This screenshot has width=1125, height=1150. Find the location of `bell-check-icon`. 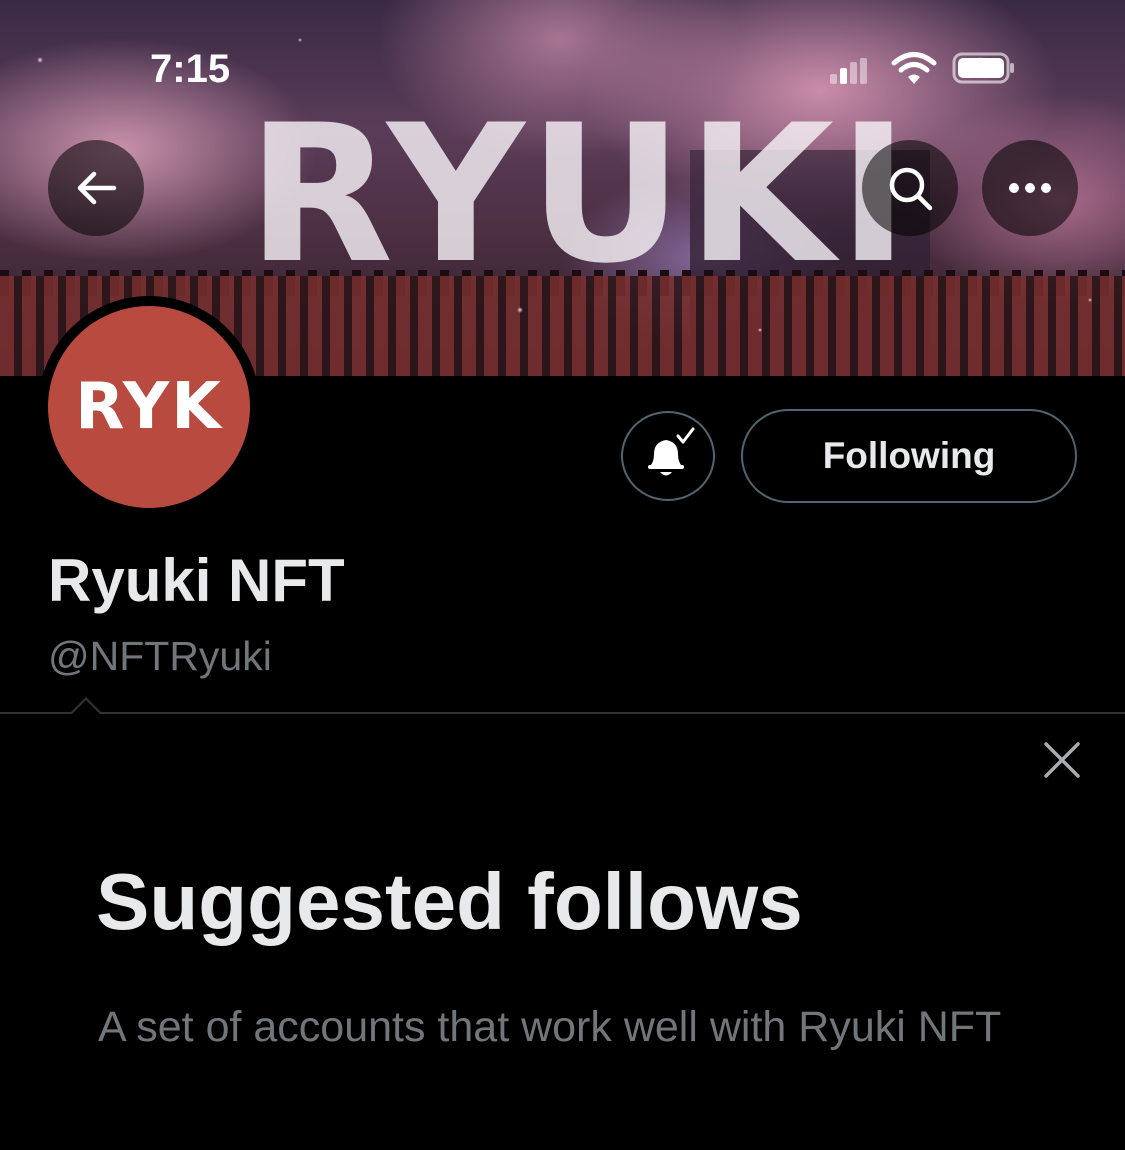

bell-check-icon is located at coordinates (671, 451).